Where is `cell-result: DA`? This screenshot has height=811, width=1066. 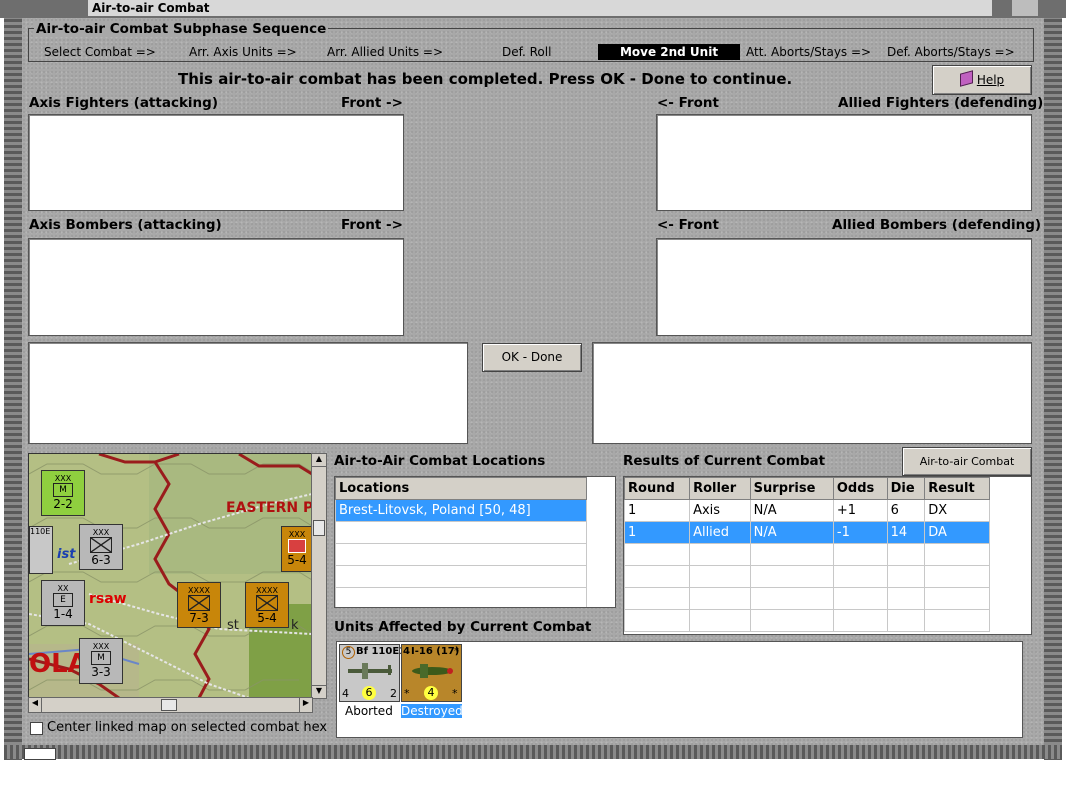
cell-result: DA is located at coordinates (957, 532).